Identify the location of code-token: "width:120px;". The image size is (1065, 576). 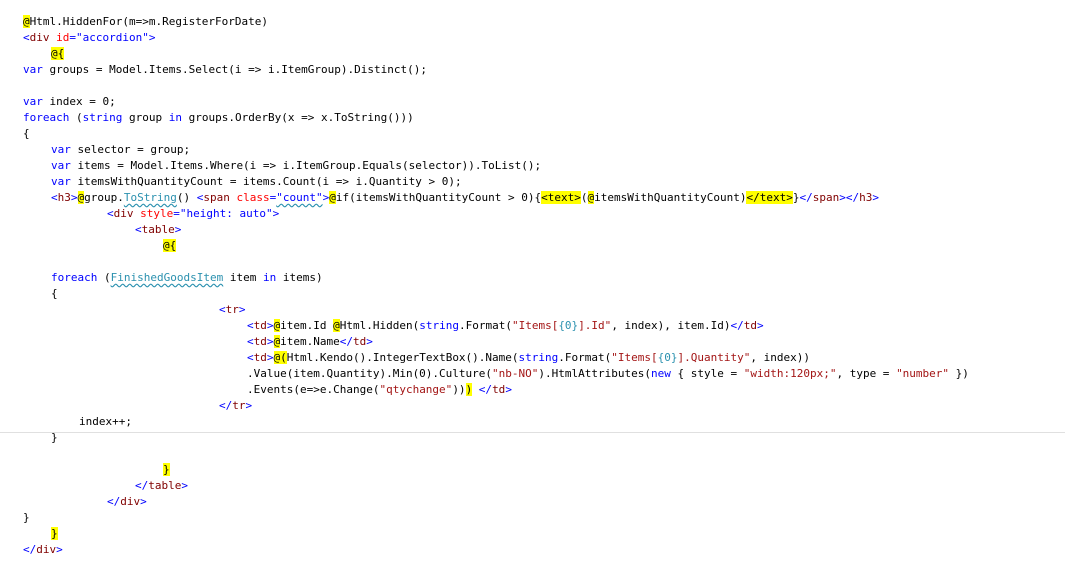
(790, 373).